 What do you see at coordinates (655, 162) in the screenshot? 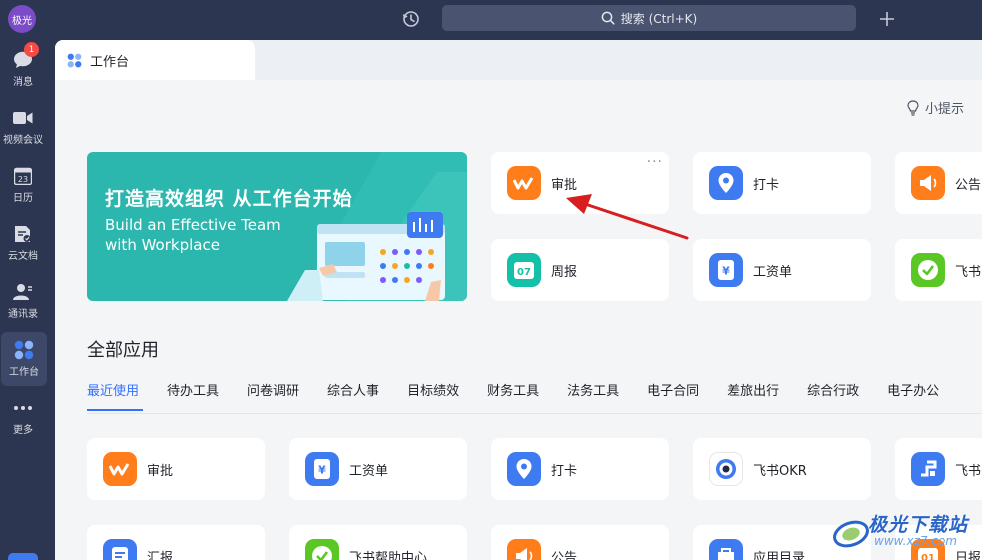
I see `more-options-icon: ···` at bounding box center [655, 162].